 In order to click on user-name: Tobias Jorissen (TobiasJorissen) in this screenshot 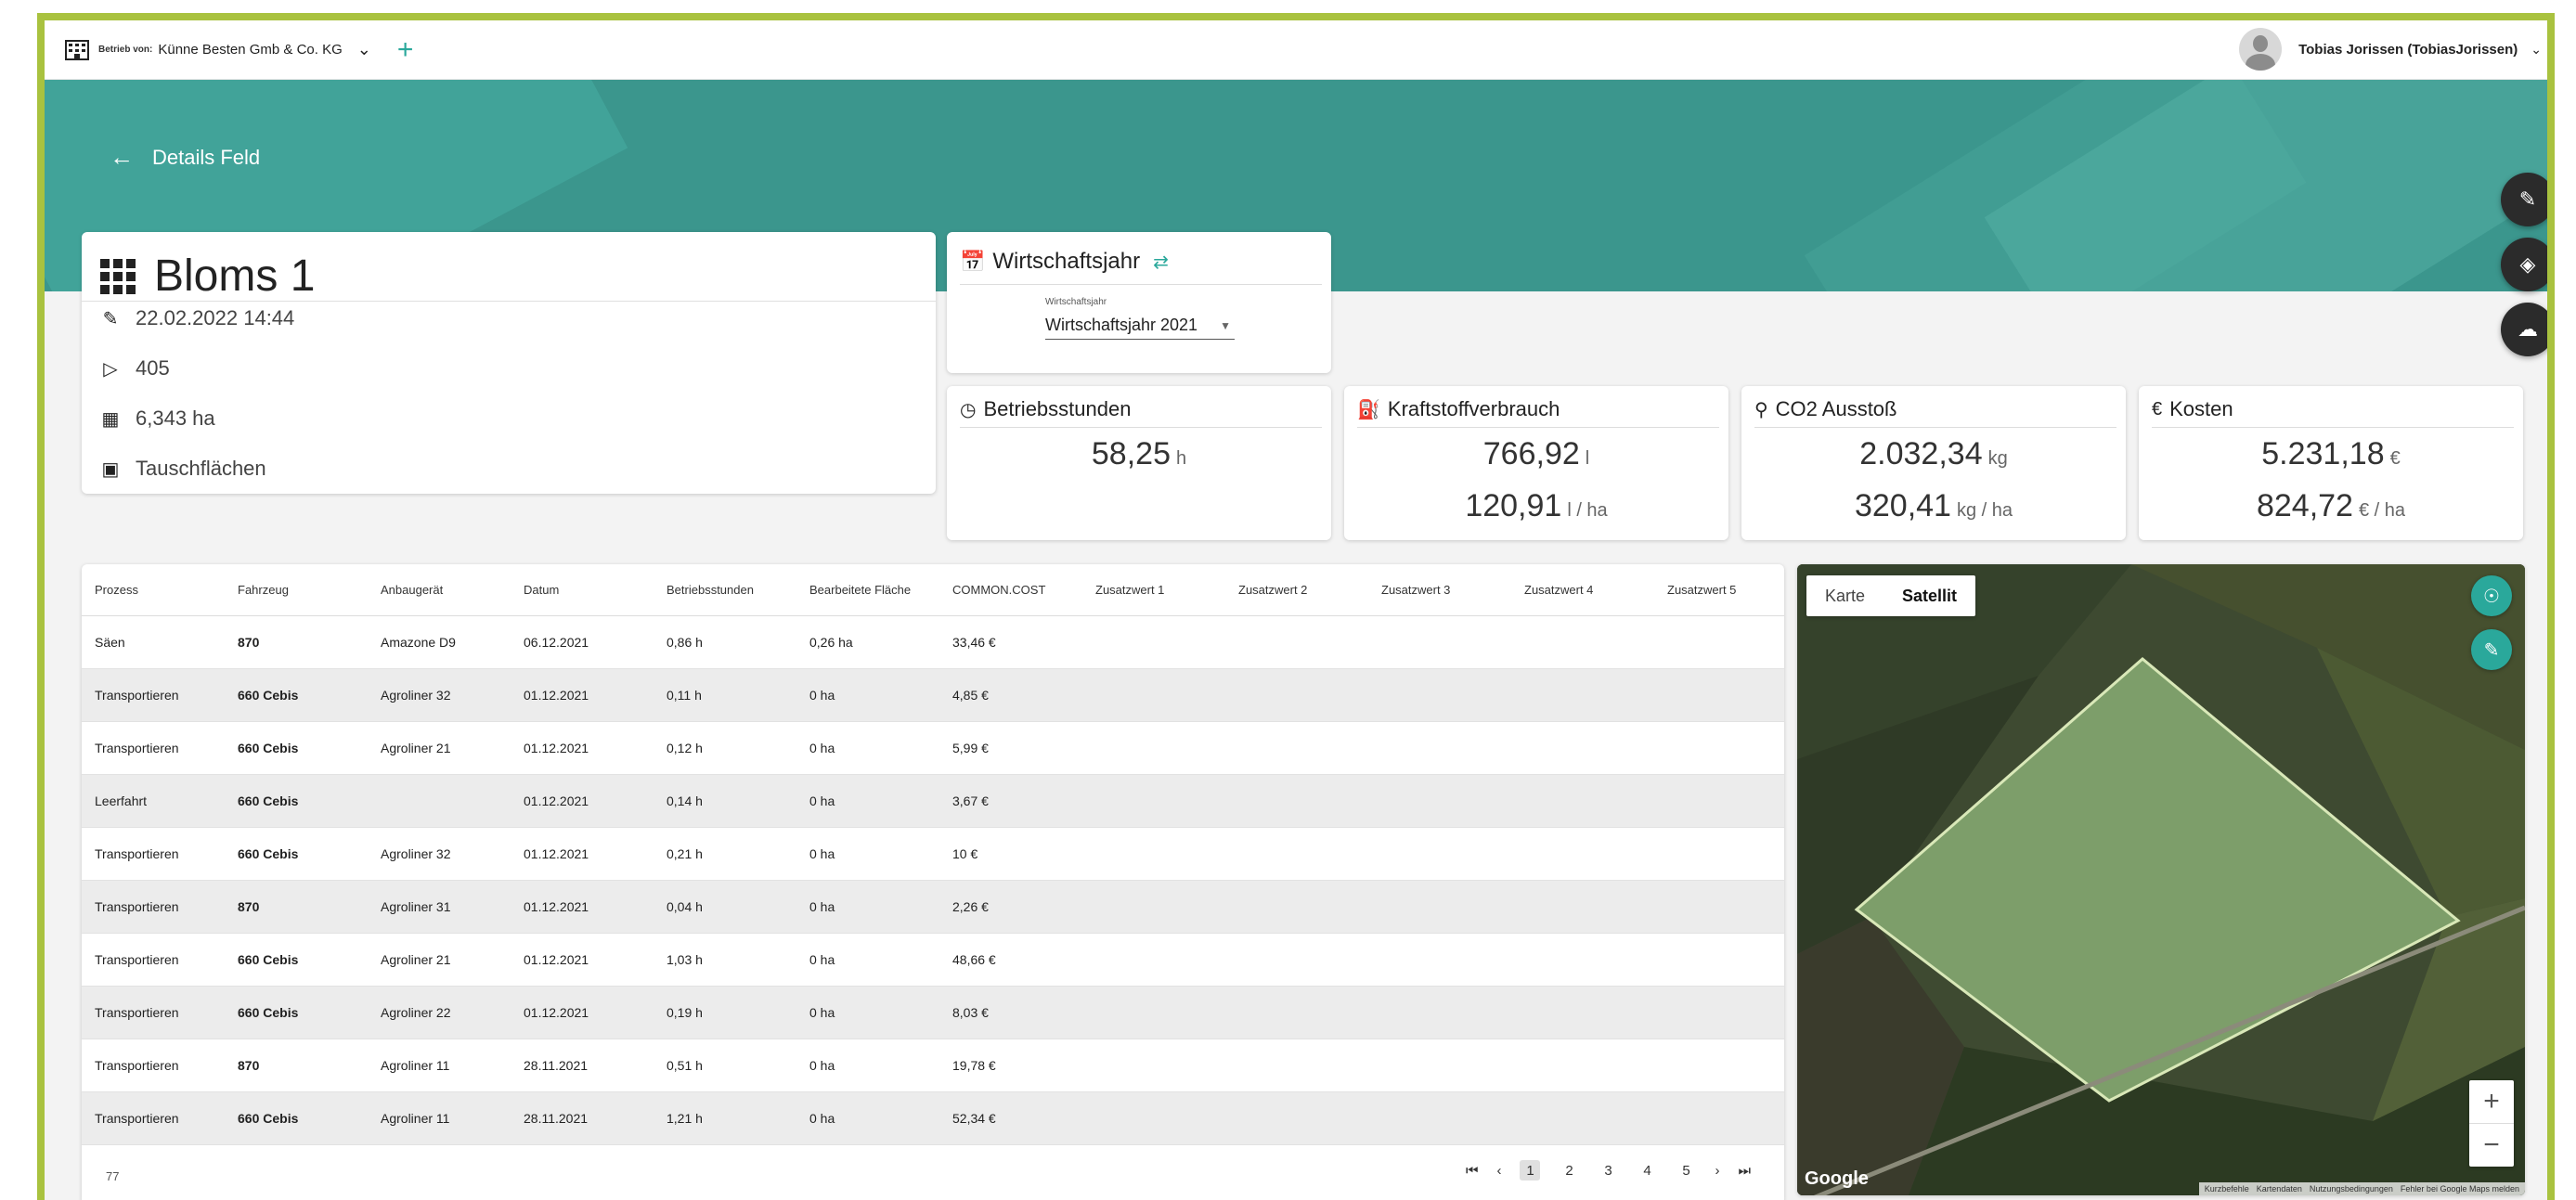, I will do `click(2408, 50)`.